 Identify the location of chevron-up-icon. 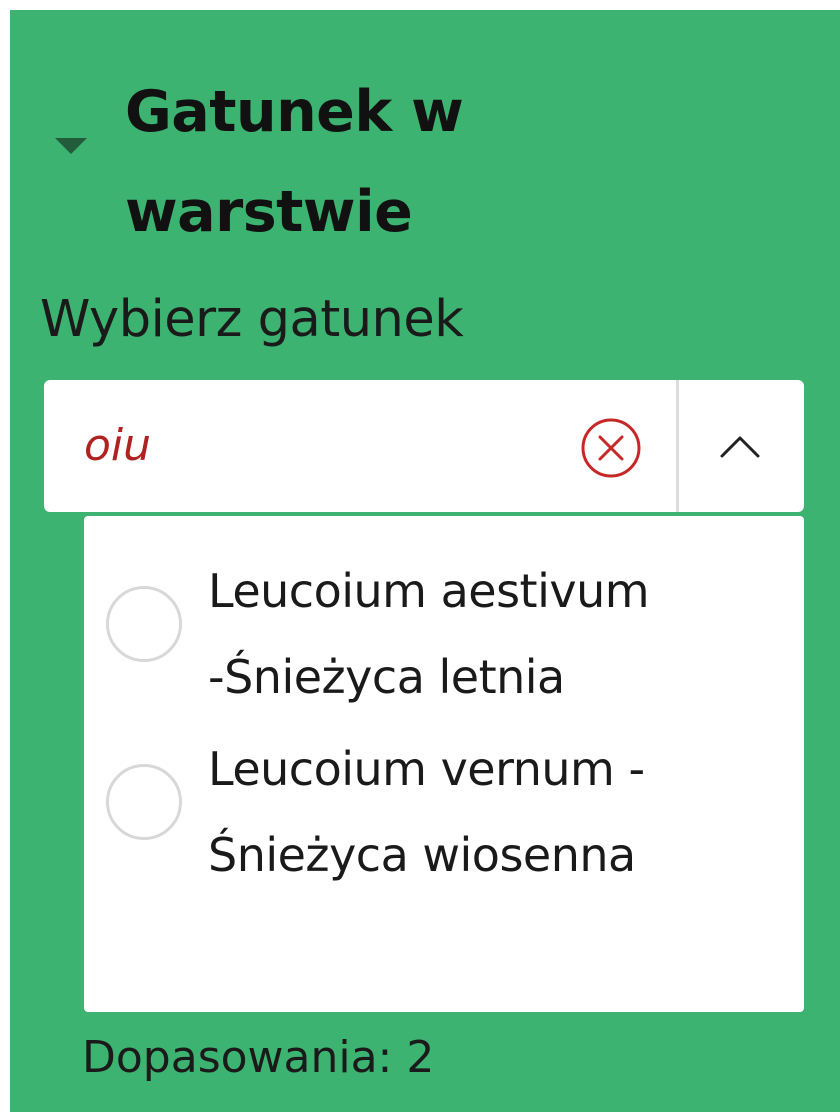
(740, 447).